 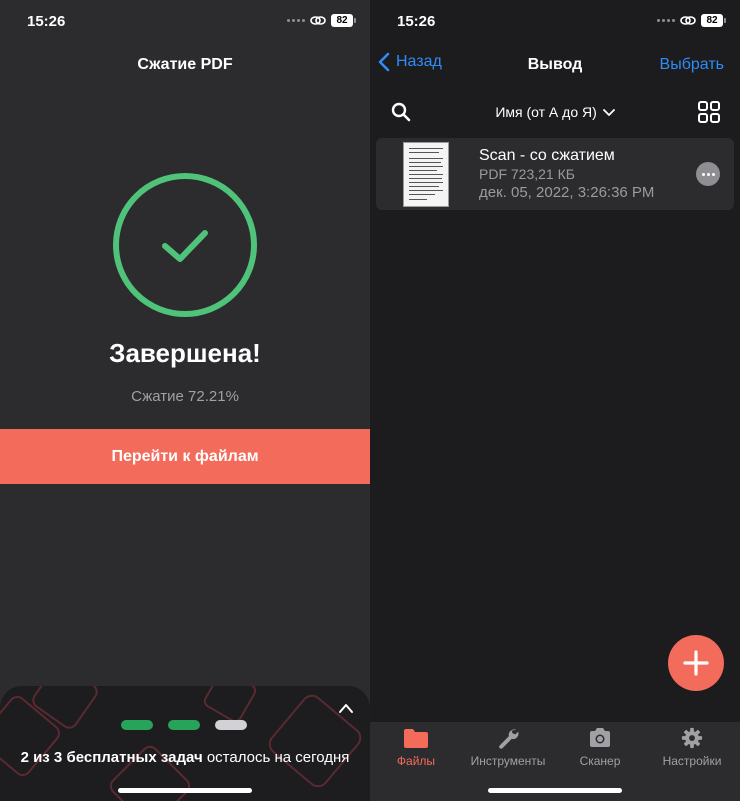 I want to click on result-title: Завершена!, so click(x=185, y=353).